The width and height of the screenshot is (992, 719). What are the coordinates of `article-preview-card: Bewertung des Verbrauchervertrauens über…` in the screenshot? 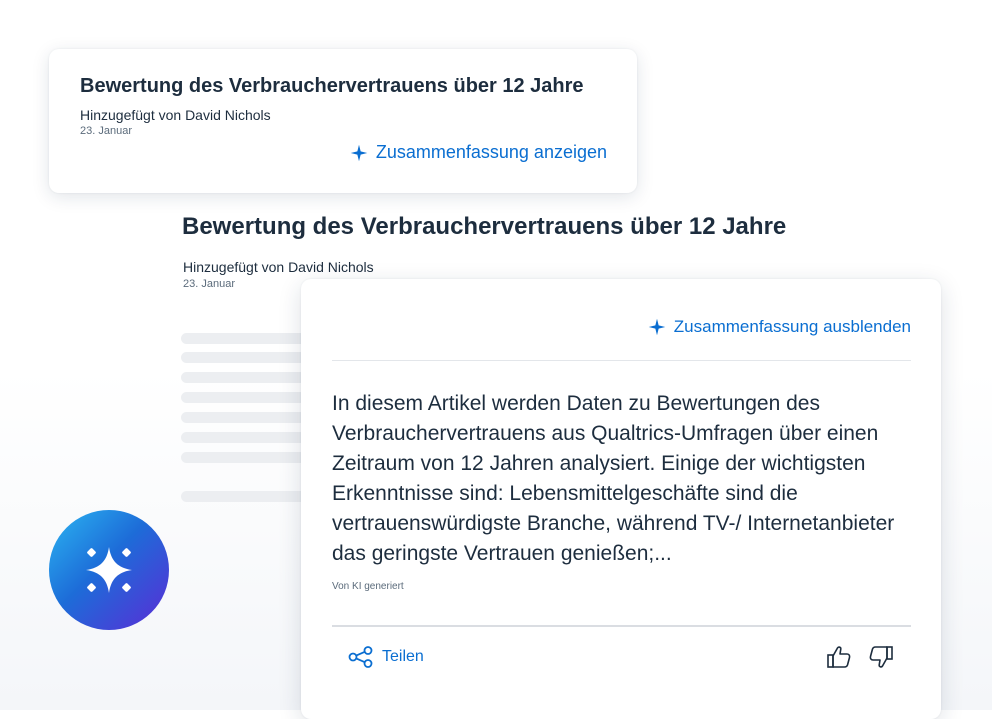 It's located at (343, 121).